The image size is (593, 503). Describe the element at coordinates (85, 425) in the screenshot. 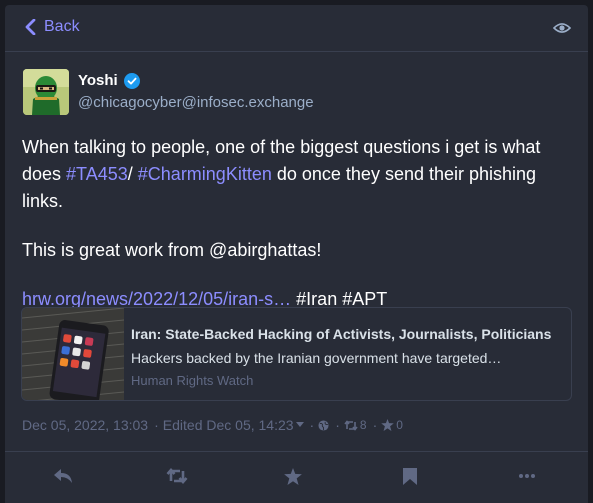

I see `status-date: Dec 05, 2022, 13:03` at that location.